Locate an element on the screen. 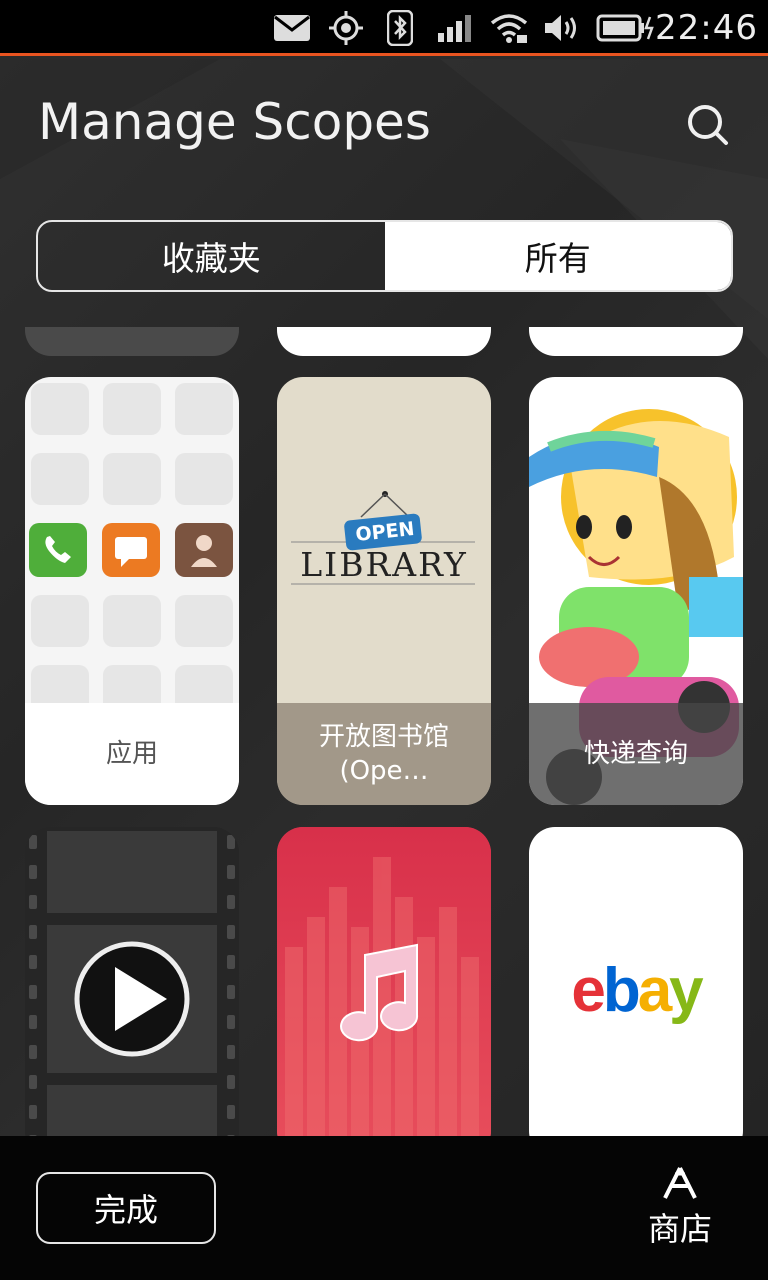 Image resolution: width=768 pixels, height=1280 pixels. status-bar: 22:46 is located at coordinates (384, 28).